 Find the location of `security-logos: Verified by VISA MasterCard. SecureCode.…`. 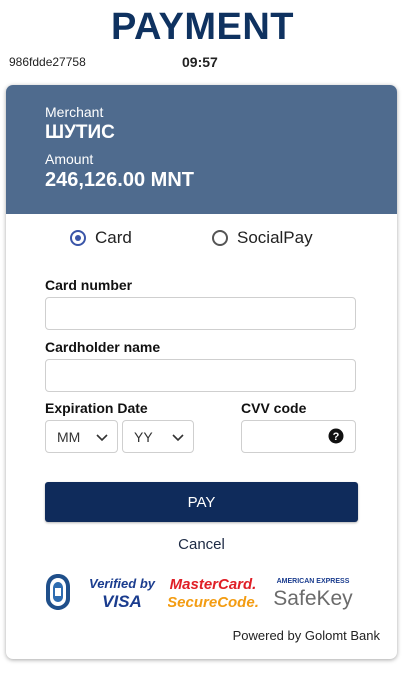

security-logos: Verified by VISA MasterCard. SecureCode.… is located at coordinates (201, 592).